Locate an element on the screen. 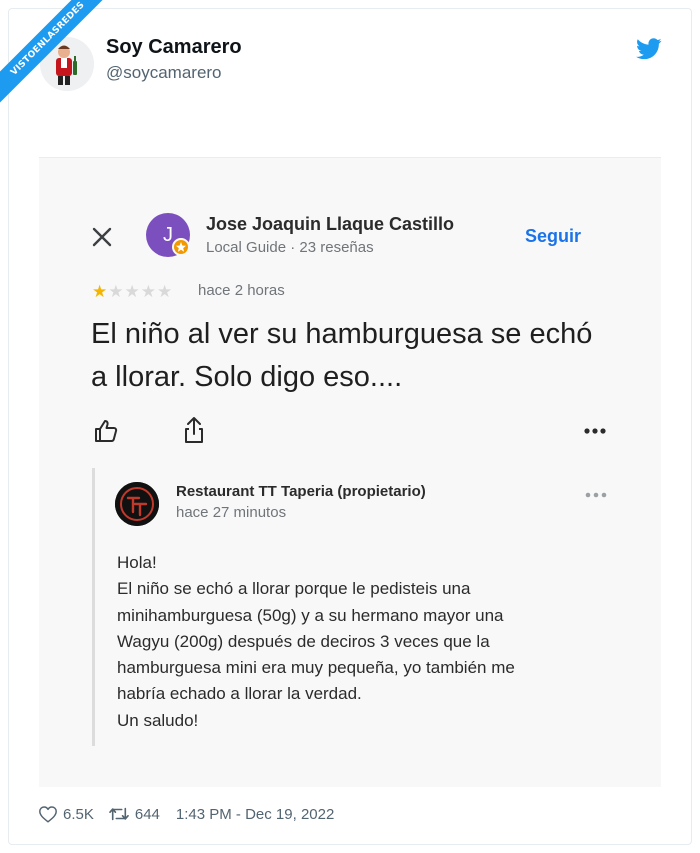  follow-button: Seguir is located at coordinates (553, 236).